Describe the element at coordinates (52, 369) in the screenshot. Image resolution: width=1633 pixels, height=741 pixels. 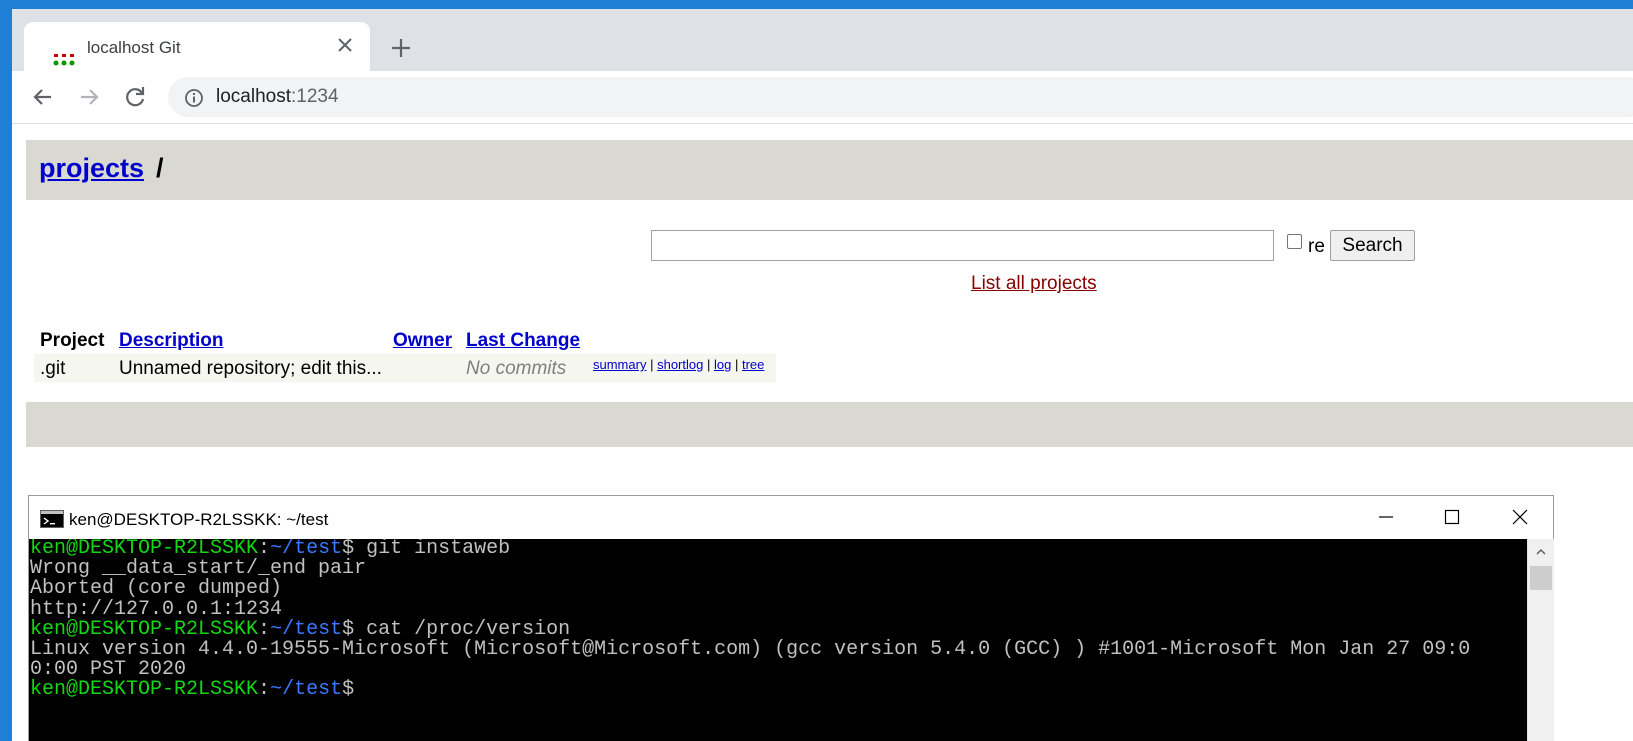
I see `project-name: .git` at that location.